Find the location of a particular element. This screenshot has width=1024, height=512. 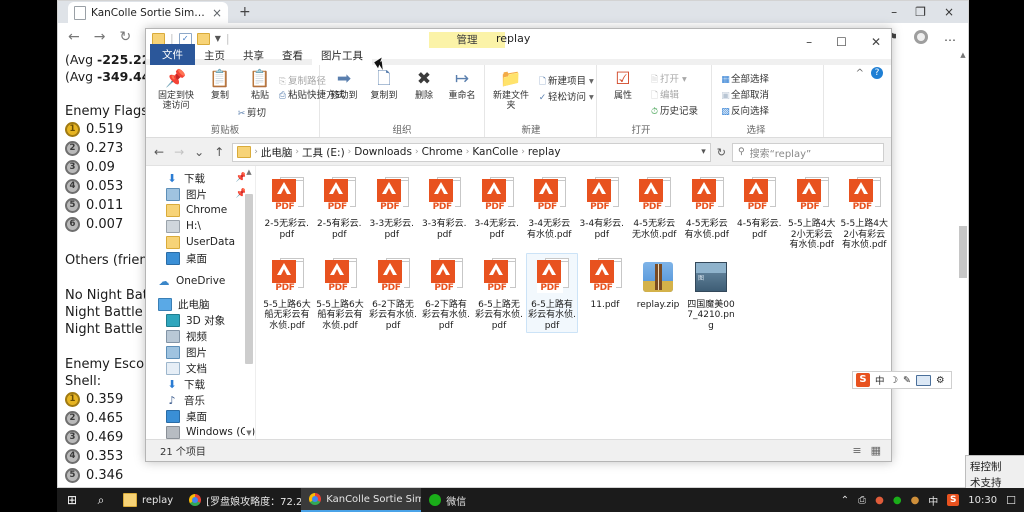

forward-icon: → is located at coordinates (100, 37).